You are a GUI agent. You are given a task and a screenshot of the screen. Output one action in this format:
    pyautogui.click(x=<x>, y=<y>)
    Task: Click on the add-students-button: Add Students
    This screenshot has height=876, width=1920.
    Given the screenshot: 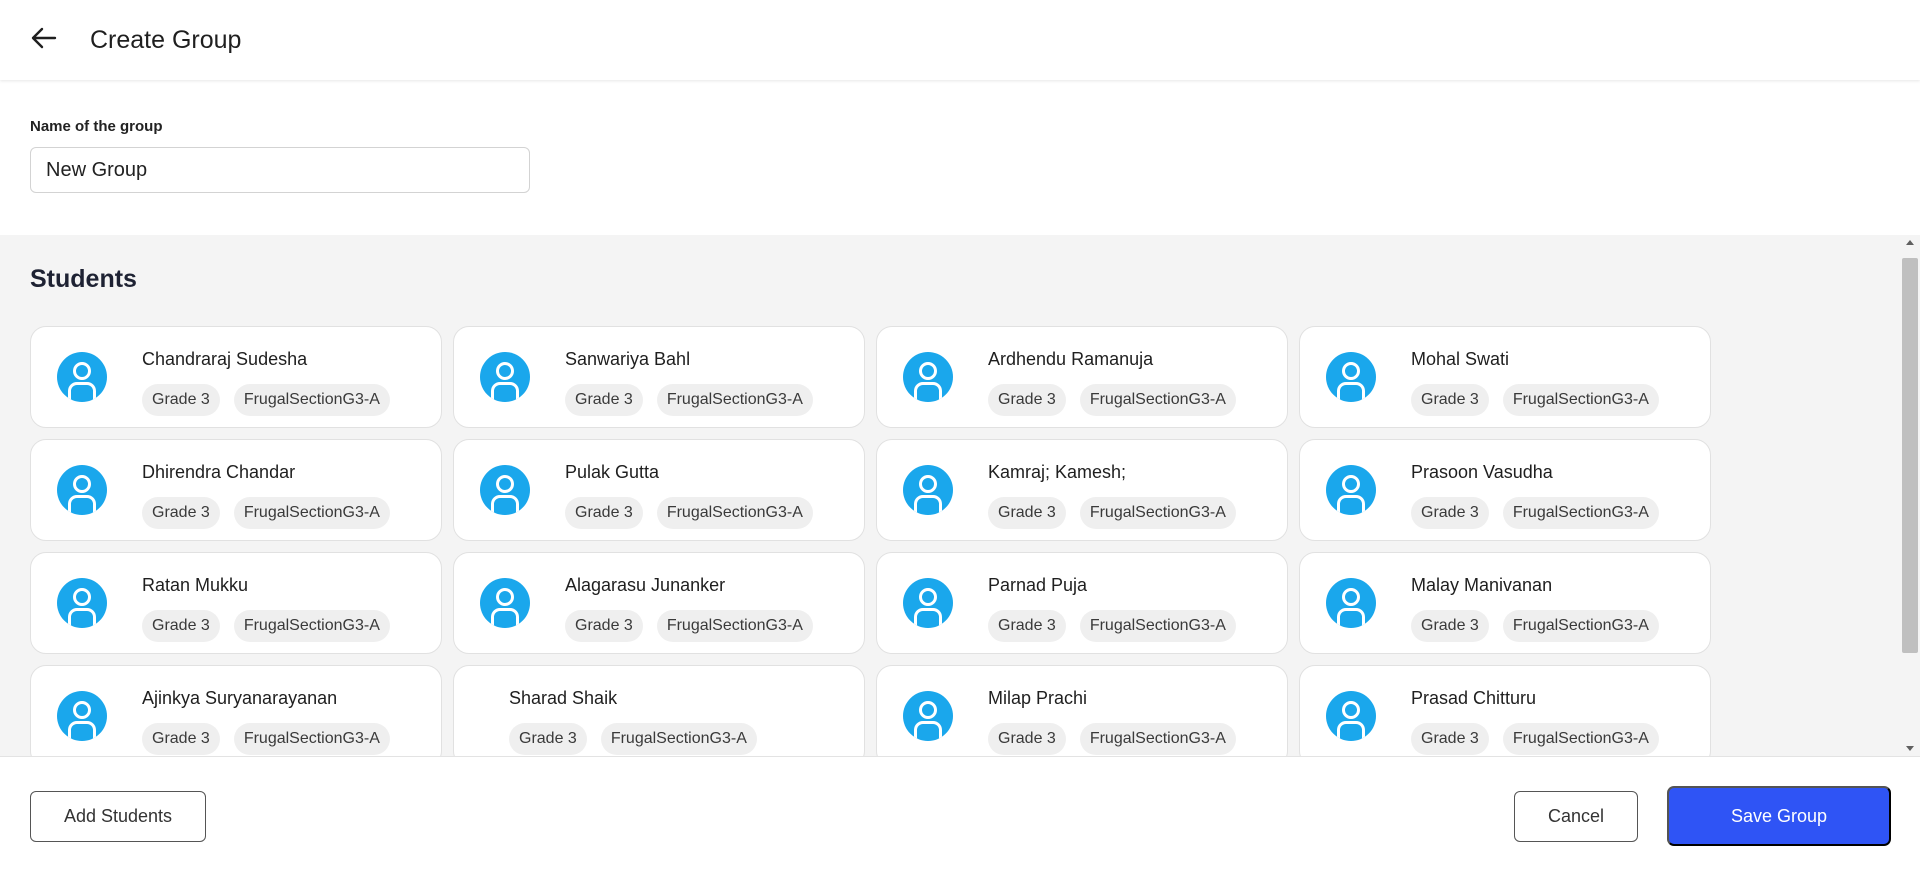 What is the action you would take?
    pyautogui.click(x=118, y=816)
    